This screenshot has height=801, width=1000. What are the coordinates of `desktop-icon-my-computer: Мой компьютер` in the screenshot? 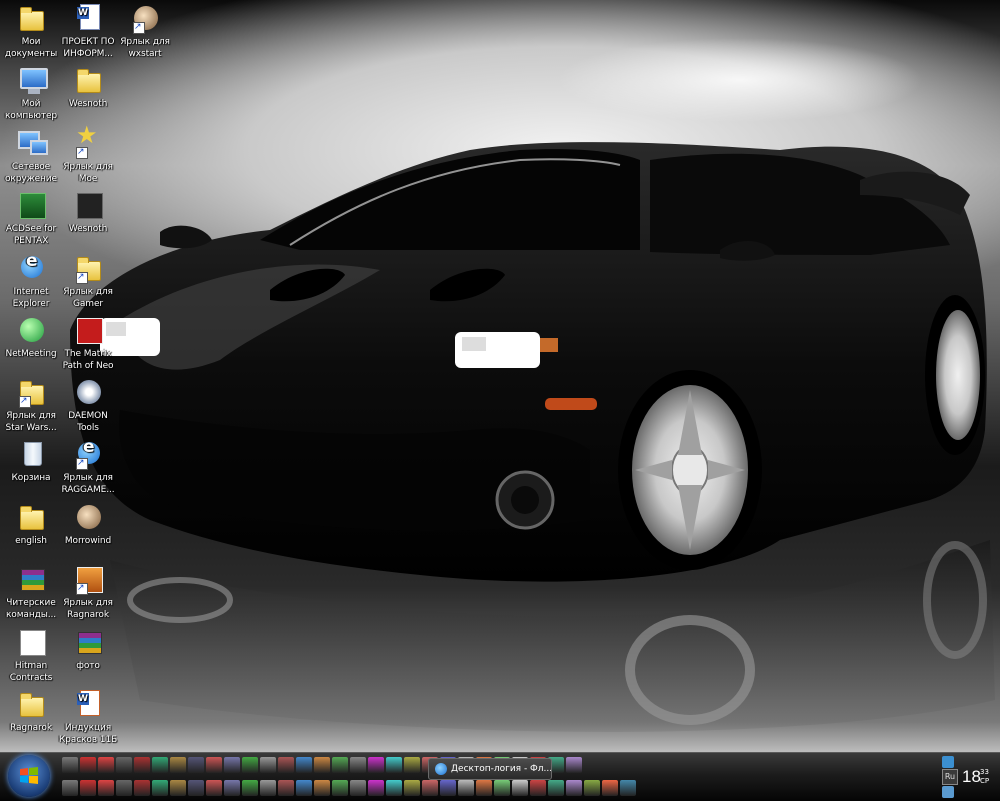 It's located at (31, 93).